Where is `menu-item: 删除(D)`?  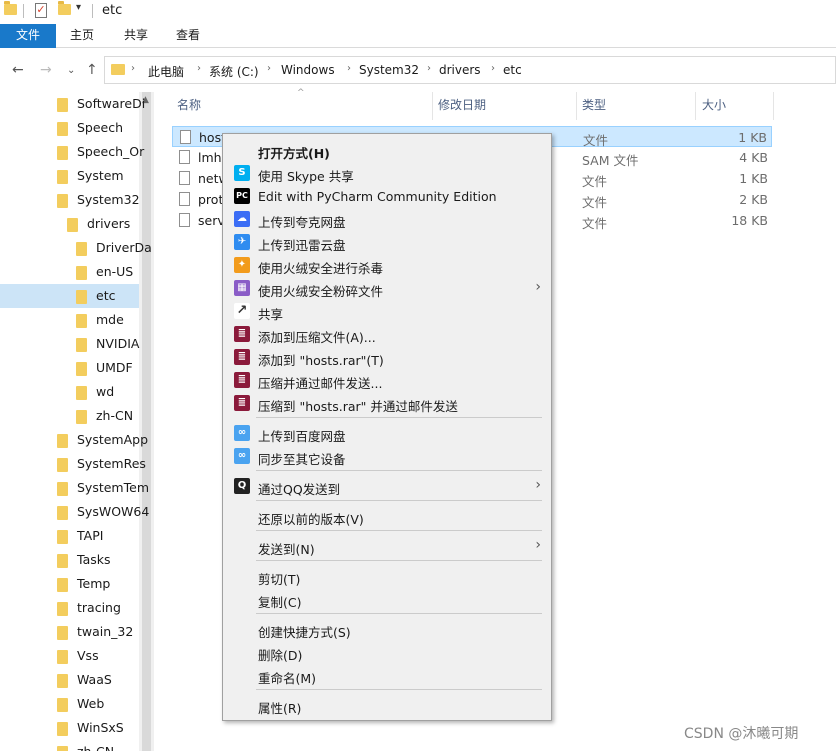
menu-item: 删除(D) is located at coordinates (387, 652).